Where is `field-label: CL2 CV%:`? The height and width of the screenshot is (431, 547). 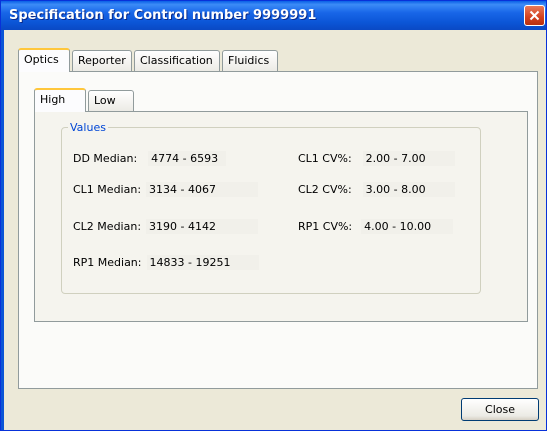
field-label: CL2 CV%: is located at coordinates (325, 189).